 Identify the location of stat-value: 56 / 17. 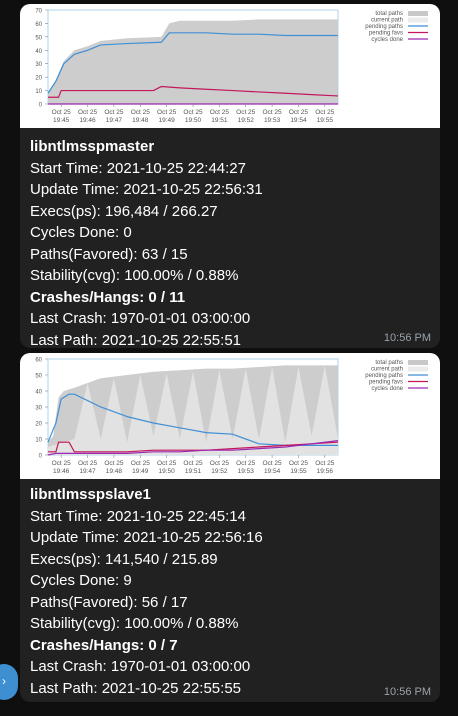
(164, 602).